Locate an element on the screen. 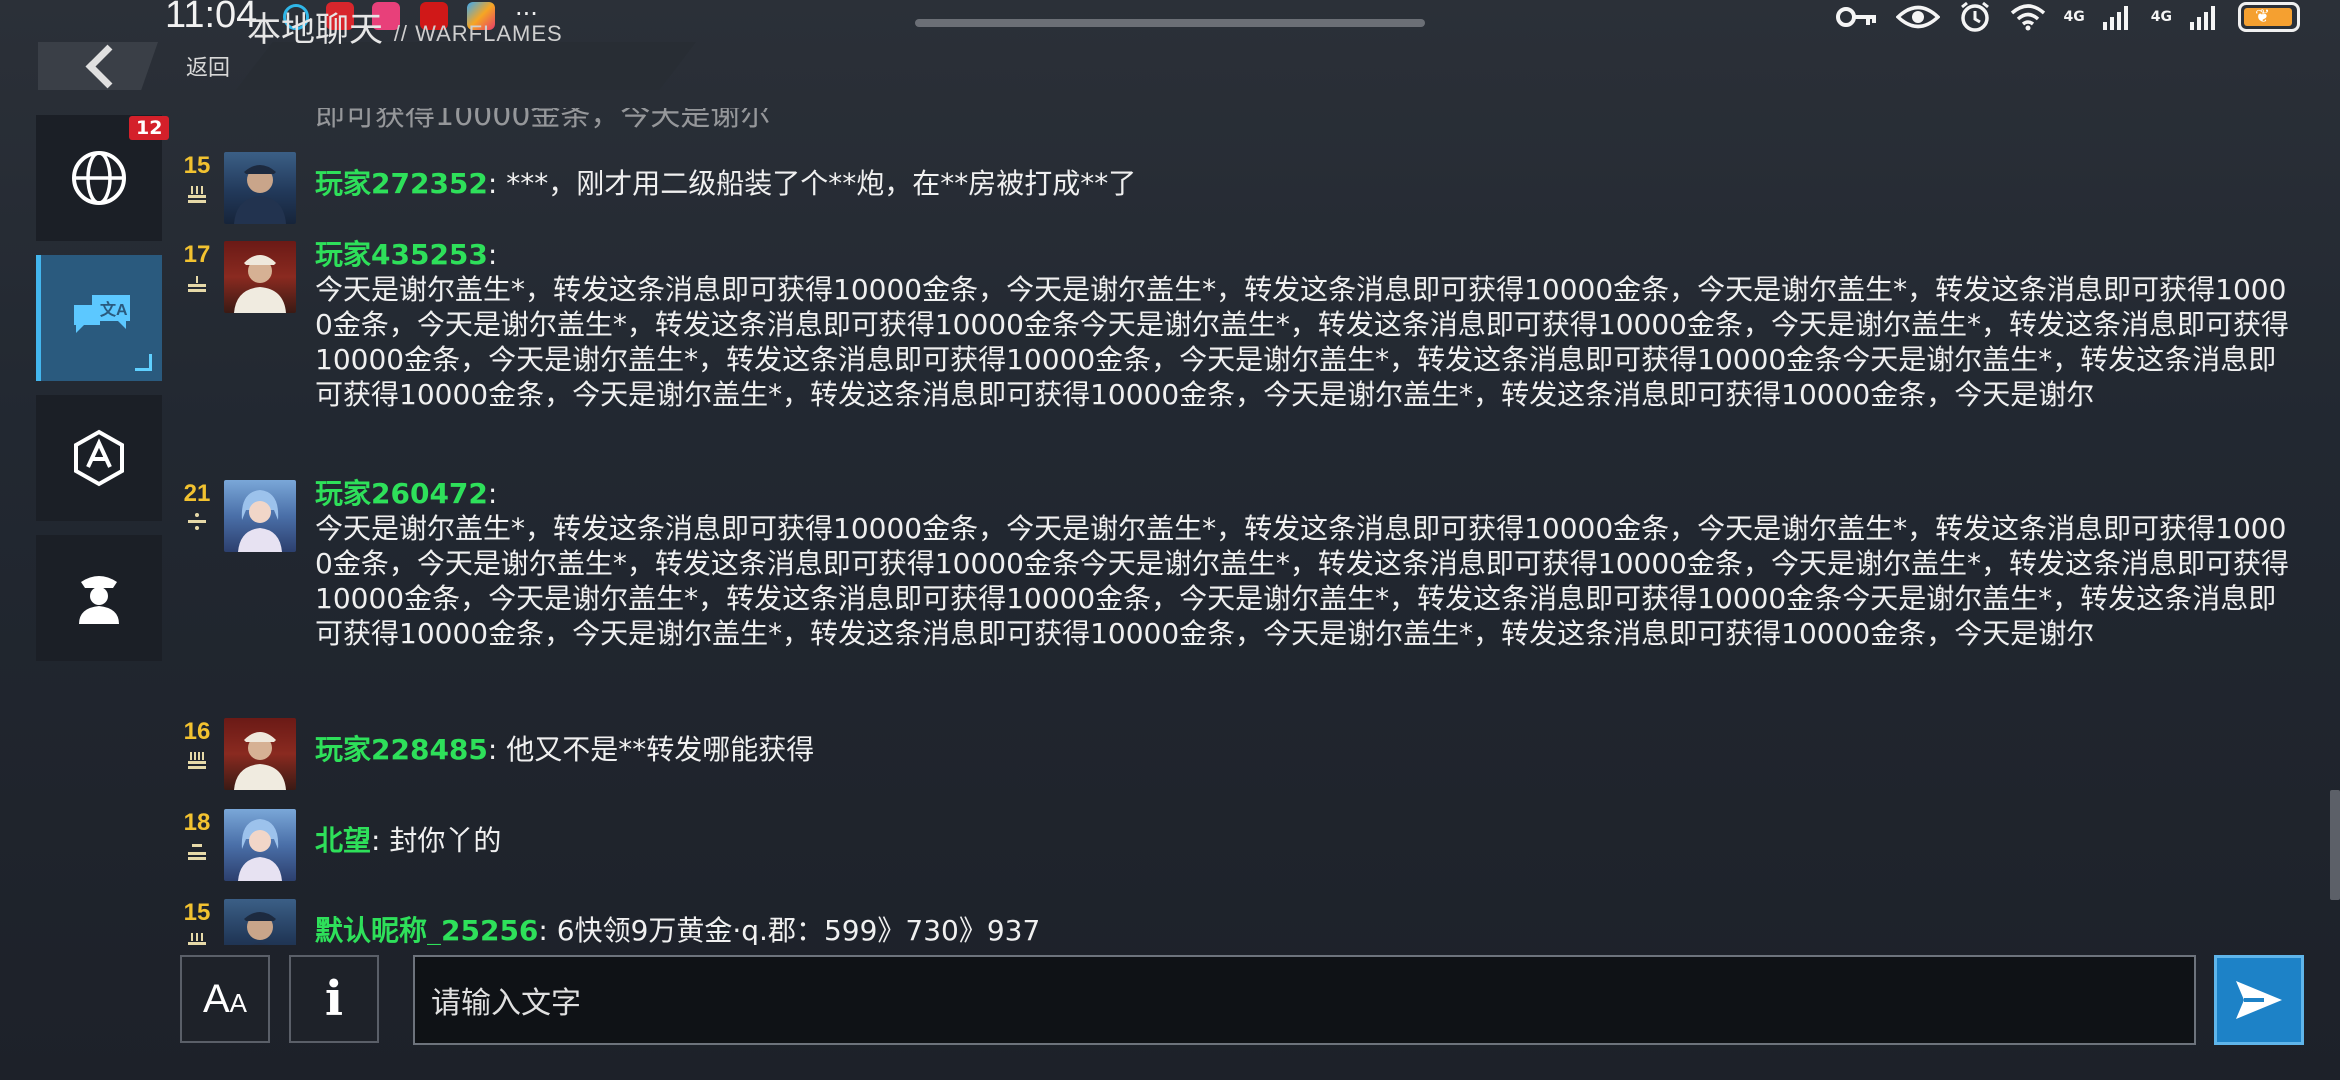 The image size is (2340, 1080). info-icon: i is located at coordinates (334, 999).